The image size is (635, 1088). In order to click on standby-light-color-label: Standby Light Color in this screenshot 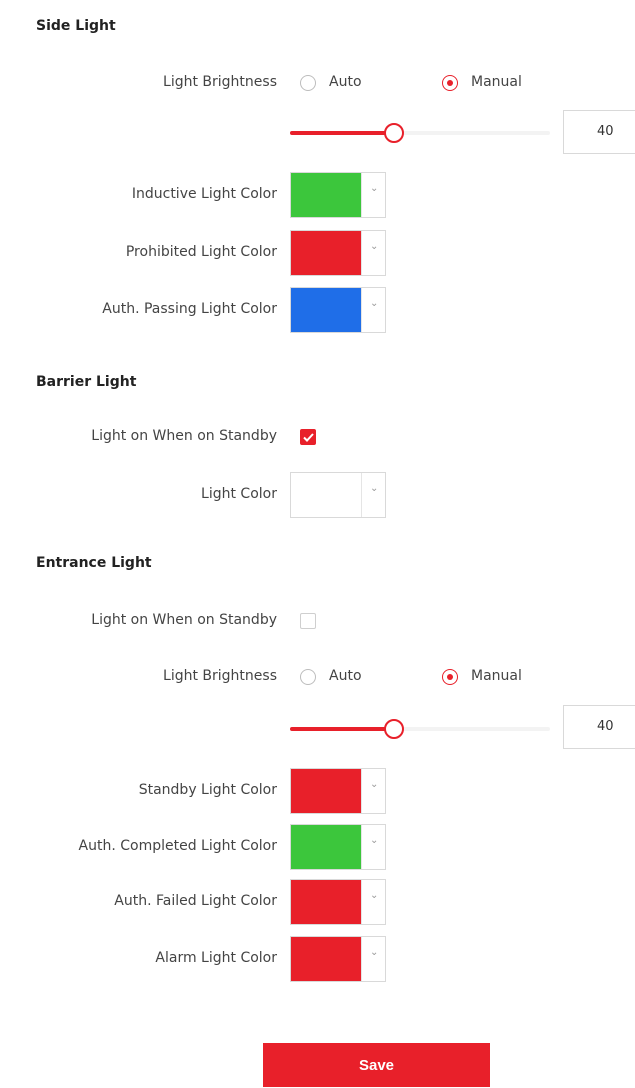, I will do `click(207, 790)`.